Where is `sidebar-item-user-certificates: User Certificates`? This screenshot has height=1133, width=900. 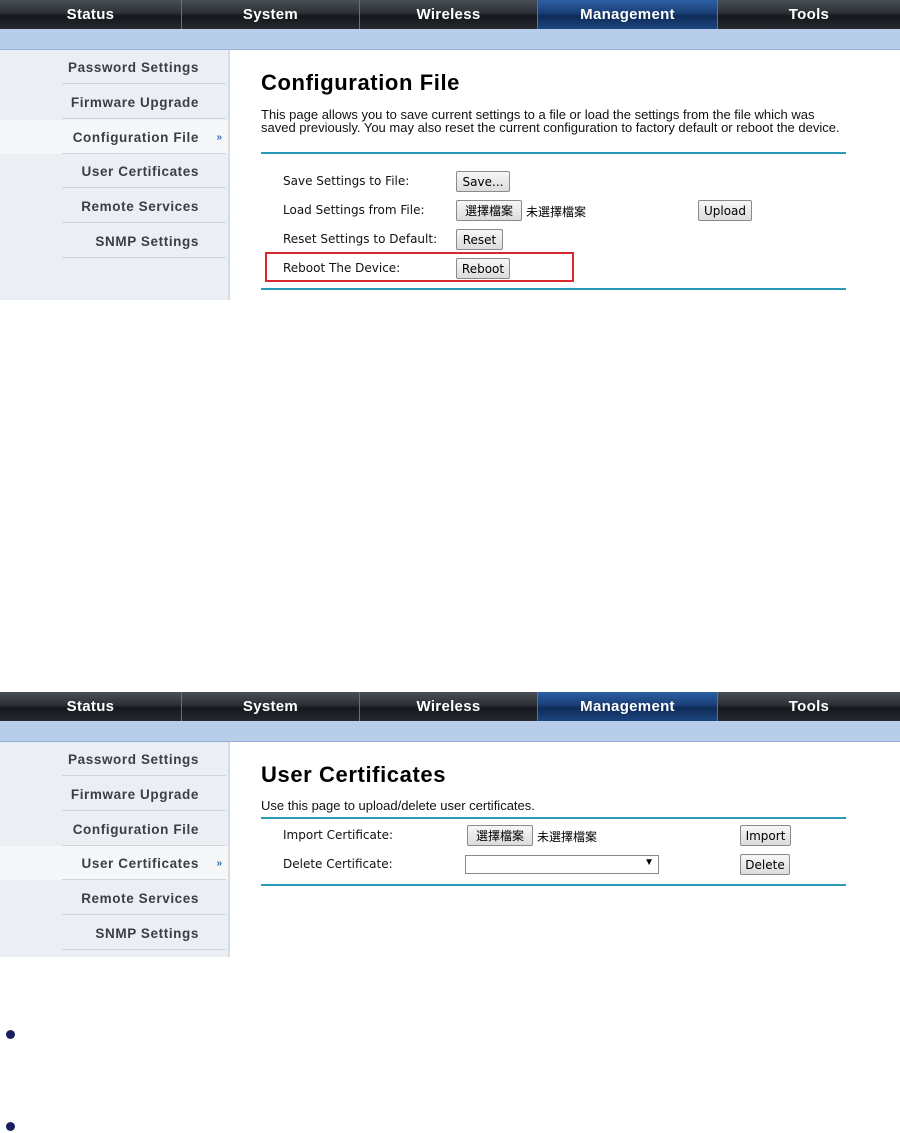 sidebar-item-user-certificates: User Certificates is located at coordinates (114, 171).